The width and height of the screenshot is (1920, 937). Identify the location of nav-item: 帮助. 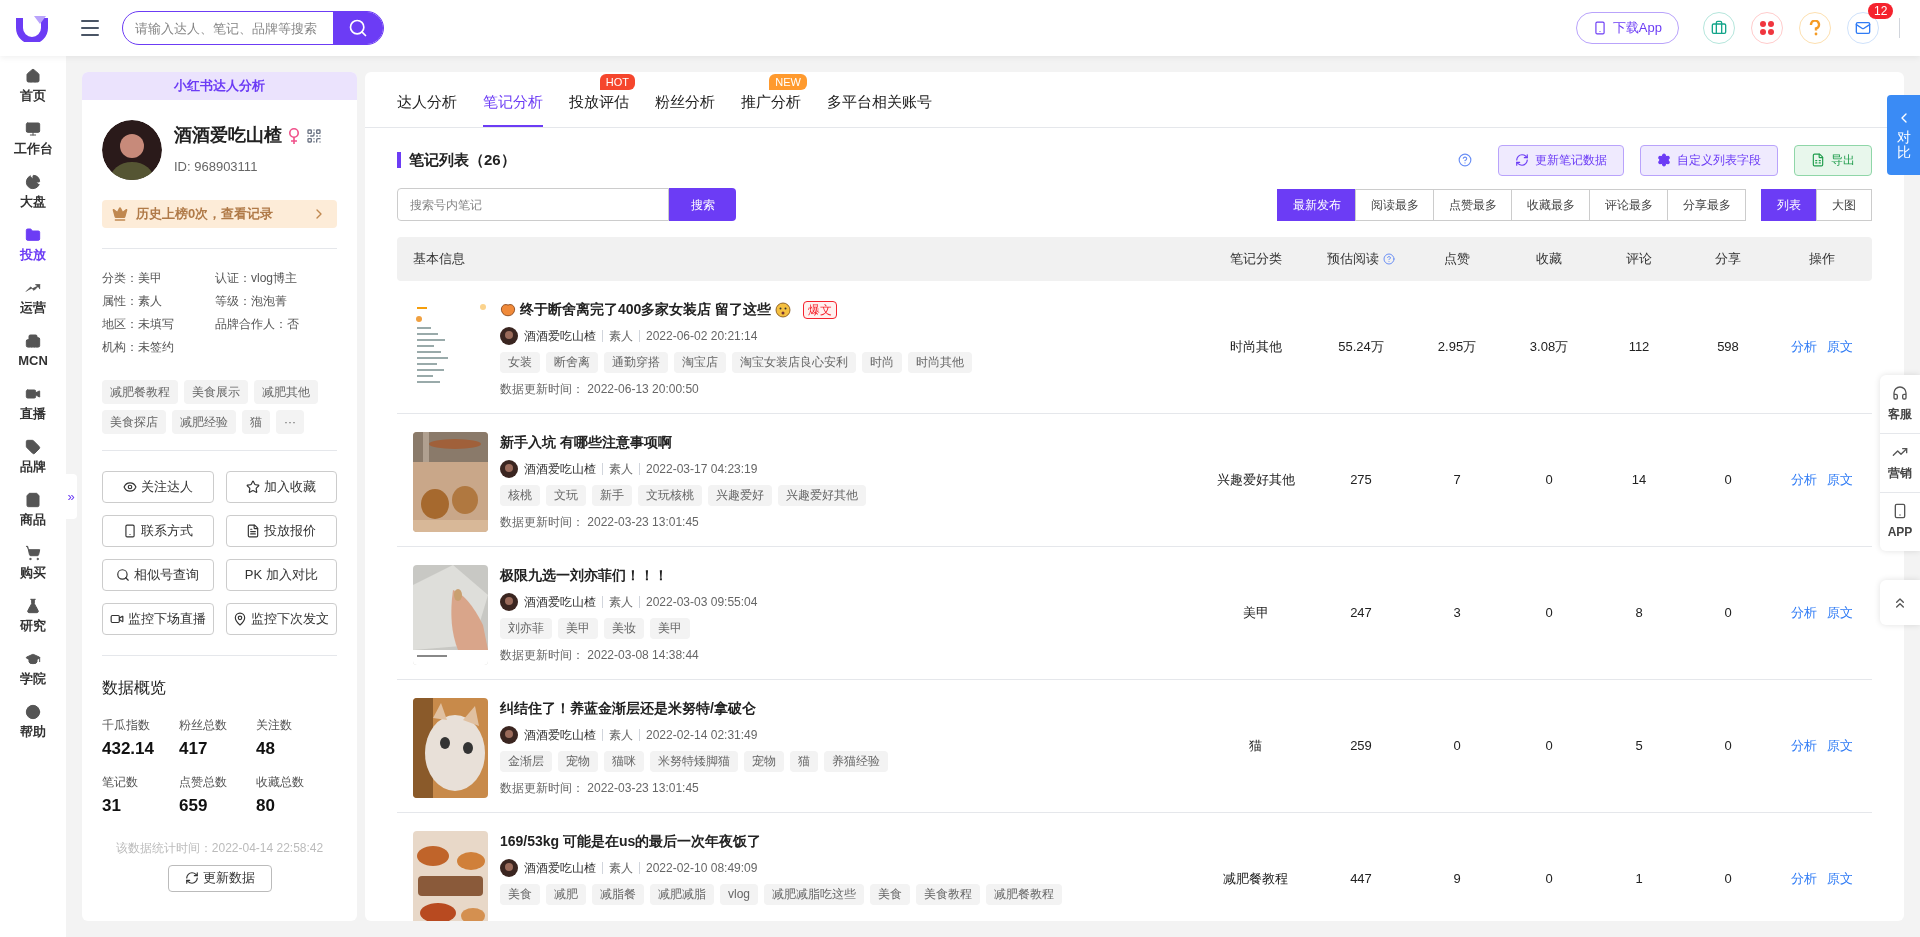
(33, 723).